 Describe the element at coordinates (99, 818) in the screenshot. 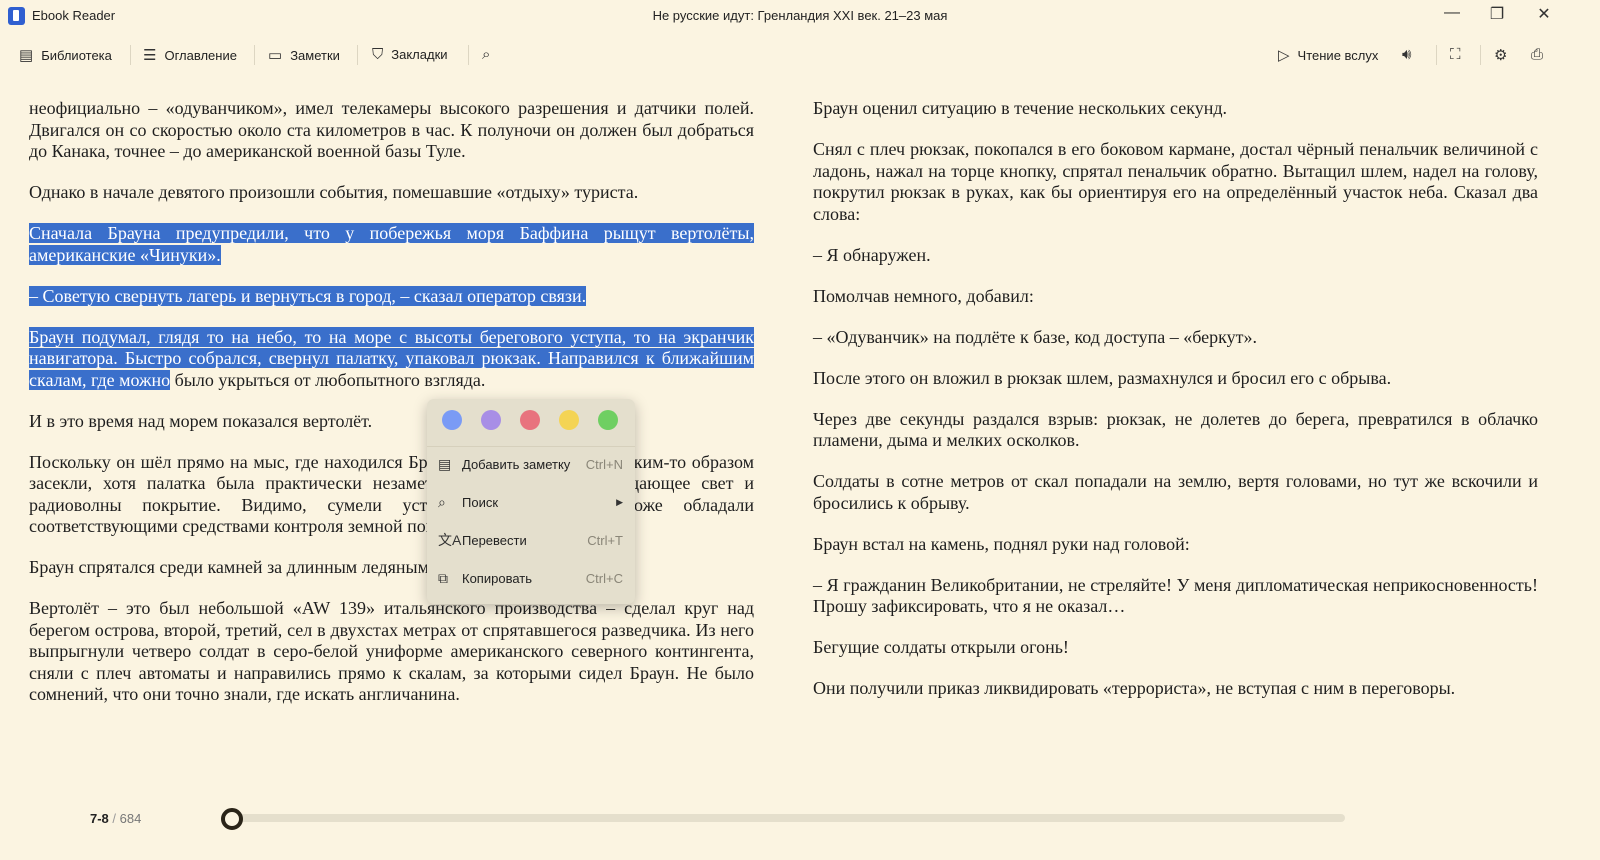

I see `current-pages: 7-8` at that location.